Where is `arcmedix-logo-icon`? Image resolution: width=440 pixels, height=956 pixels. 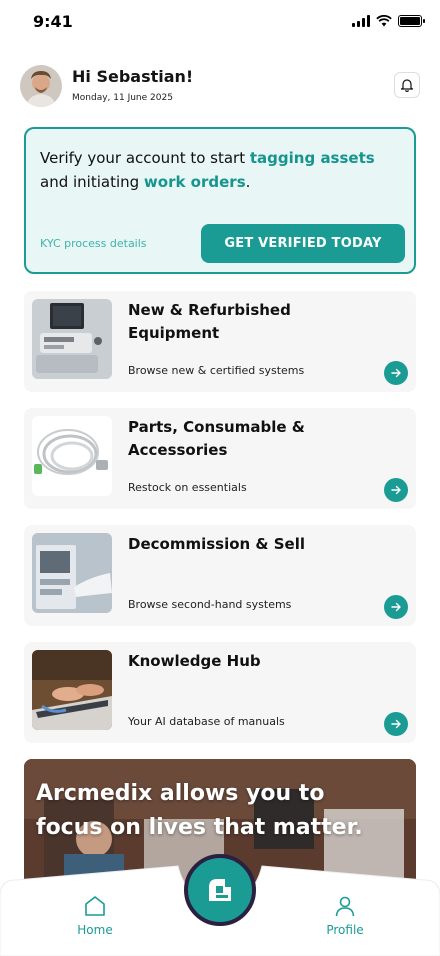
arcmedix-logo-icon is located at coordinates (220, 890).